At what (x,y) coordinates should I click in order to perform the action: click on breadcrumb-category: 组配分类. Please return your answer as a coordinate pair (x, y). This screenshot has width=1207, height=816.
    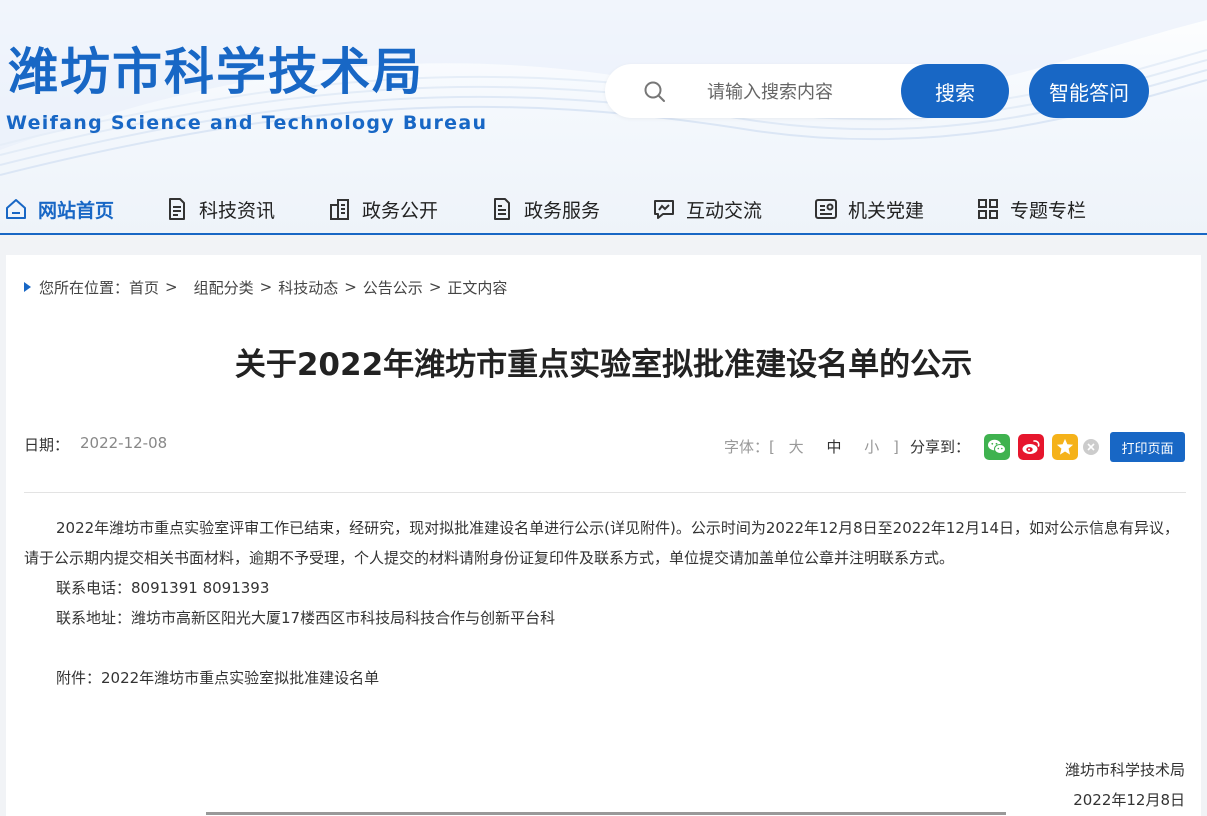
    Looking at the image, I should click on (224, 287).